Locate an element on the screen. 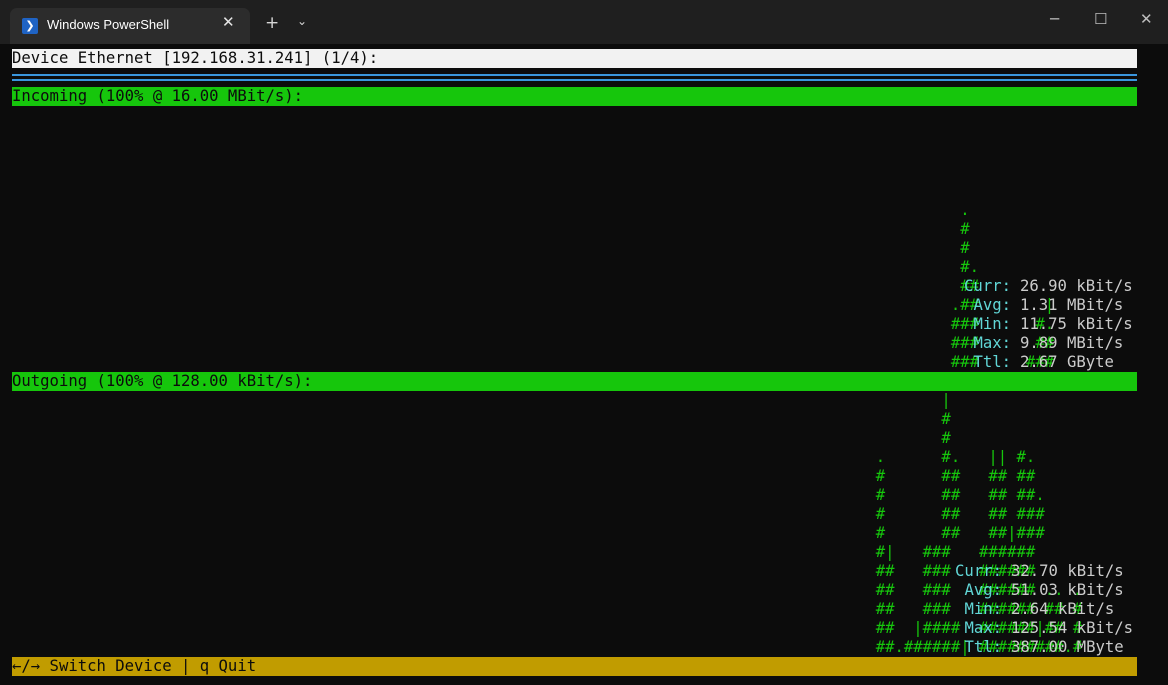 The image size is (1168, 685). outgoing-graph-row: # ## ##|### is located at coordinates (528, 533).